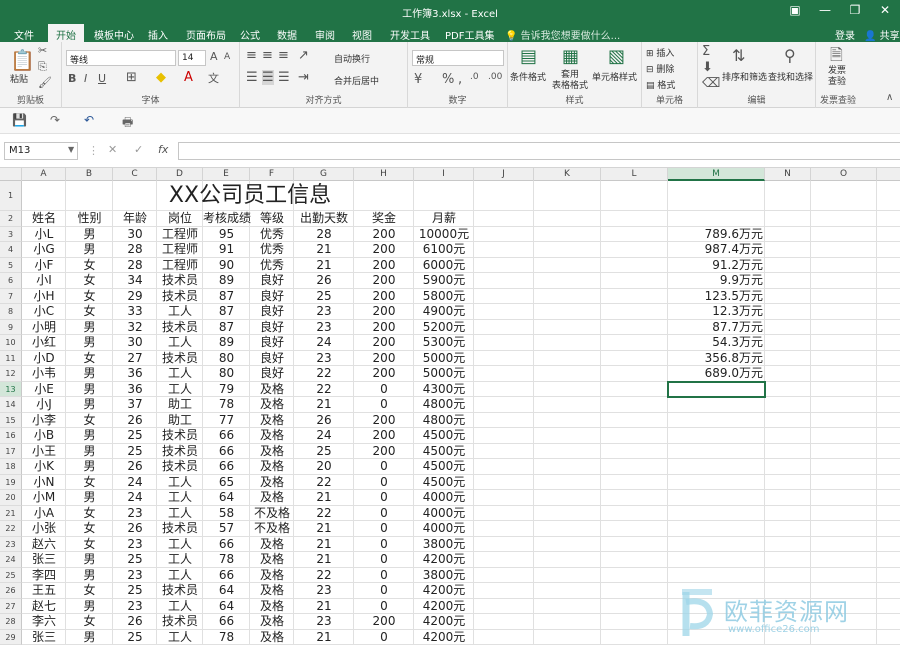 This screenshot has width=900, height=645. Describe the element at coordinates (444, 405) in the screenshot. I see `data-cell: 4800元` at that location.